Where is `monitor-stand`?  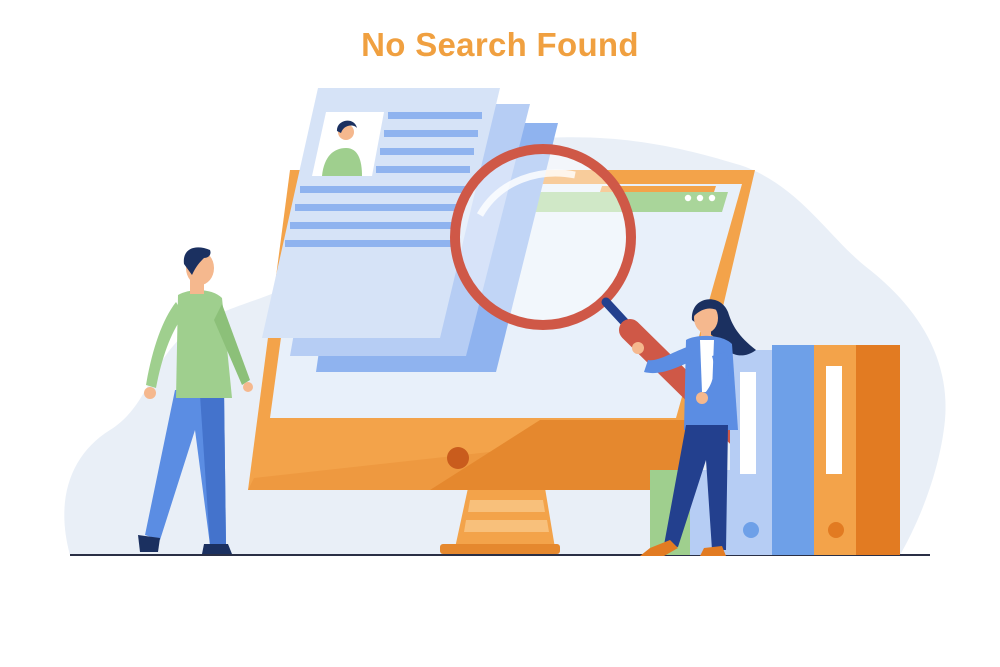 monitor-stand is located at coordinates (505, 518).